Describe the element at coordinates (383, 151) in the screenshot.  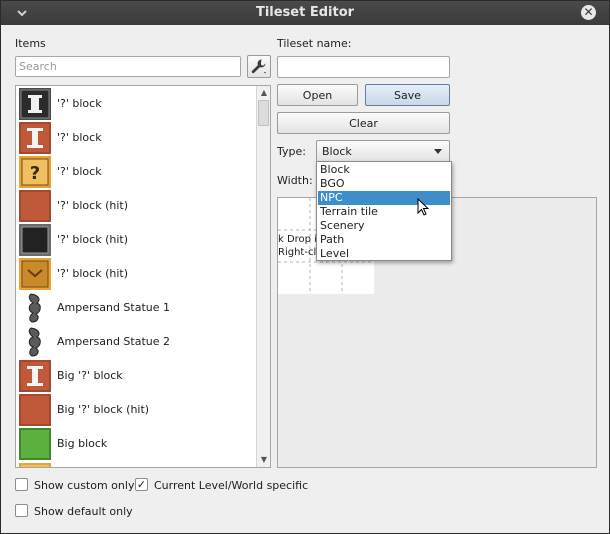
I see `type-combobox: Block` at that location.